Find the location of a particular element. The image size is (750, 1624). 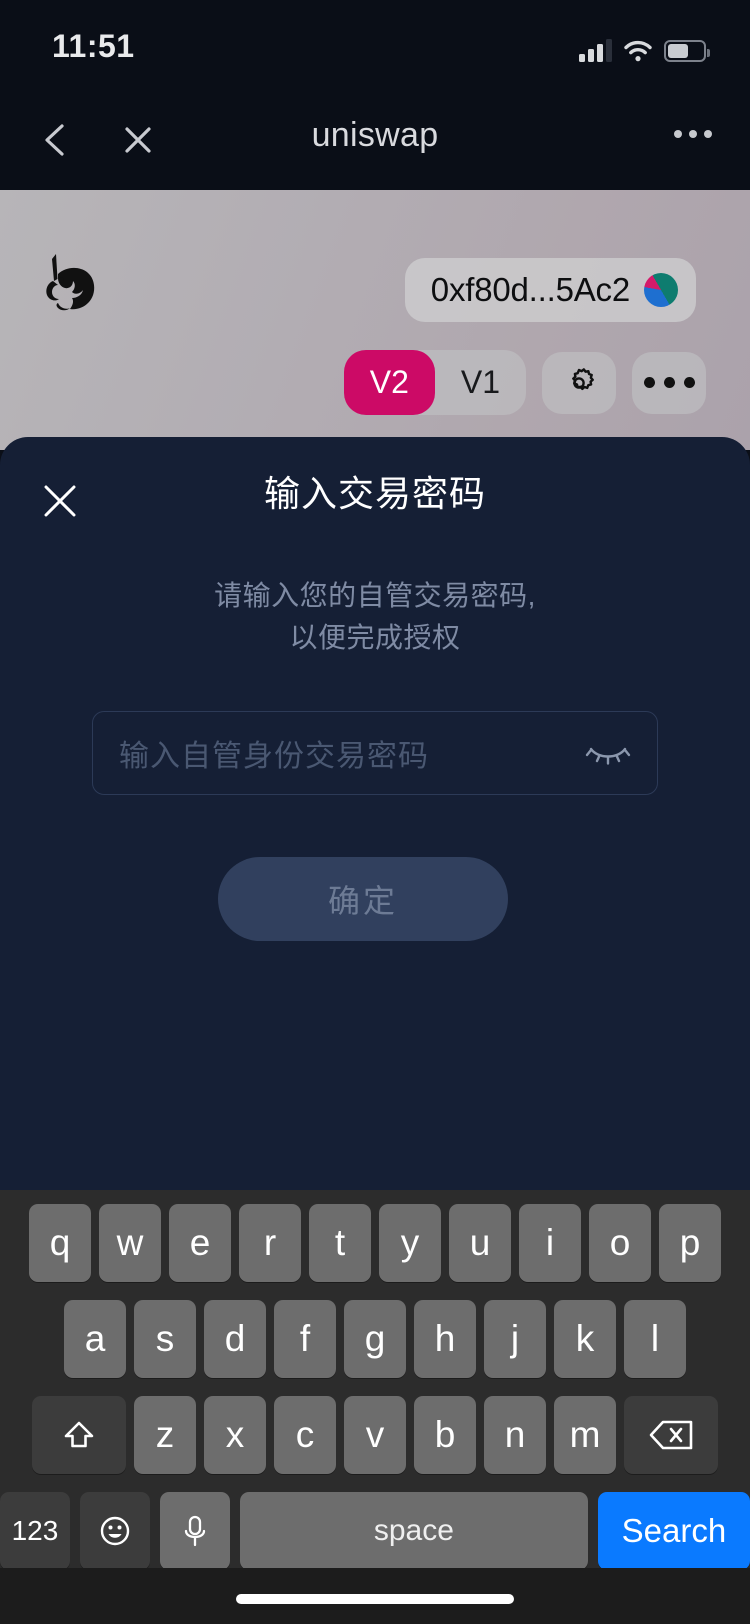

toolbar-row: V2 V1 is located at coordinates (524, 382).